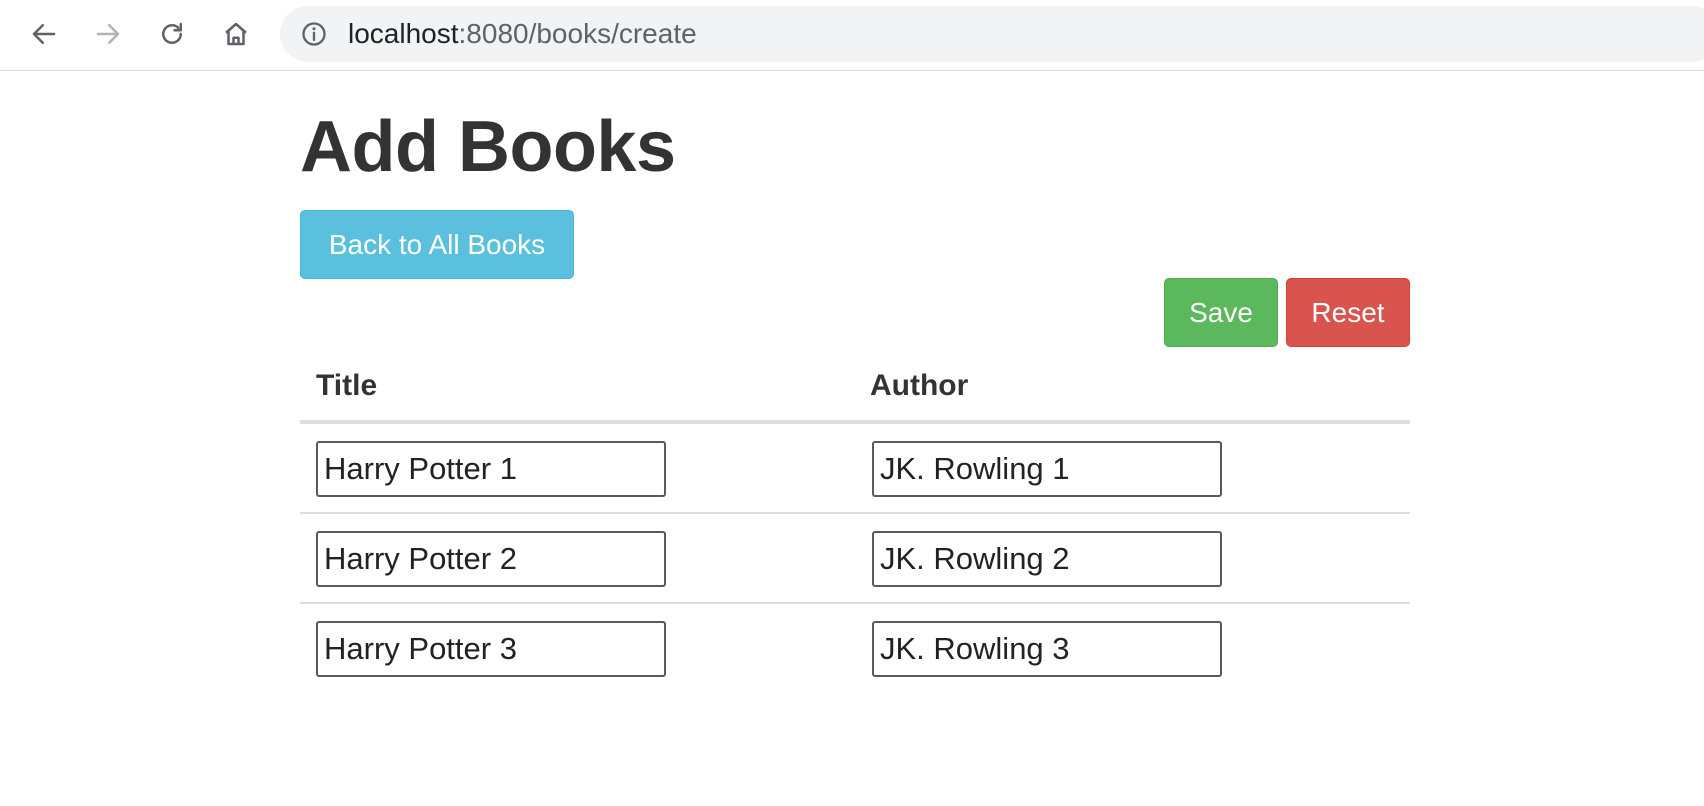 Image resolution: width=1704 pixels, height=806 pixels. I want to click on address-bar: localhost:8080/books/create, so click(992, 34).